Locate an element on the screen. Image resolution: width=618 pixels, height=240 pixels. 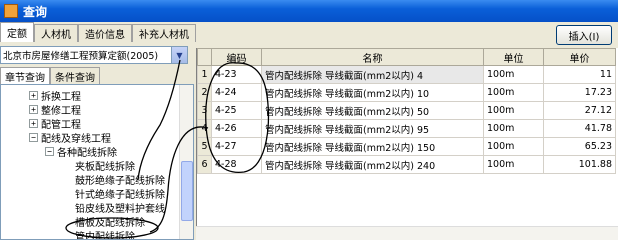
table-row: 1 4-23 管内配线拆除 导线截面(mm2以内) 4 100m 11 is located at coordinates (406, 74).